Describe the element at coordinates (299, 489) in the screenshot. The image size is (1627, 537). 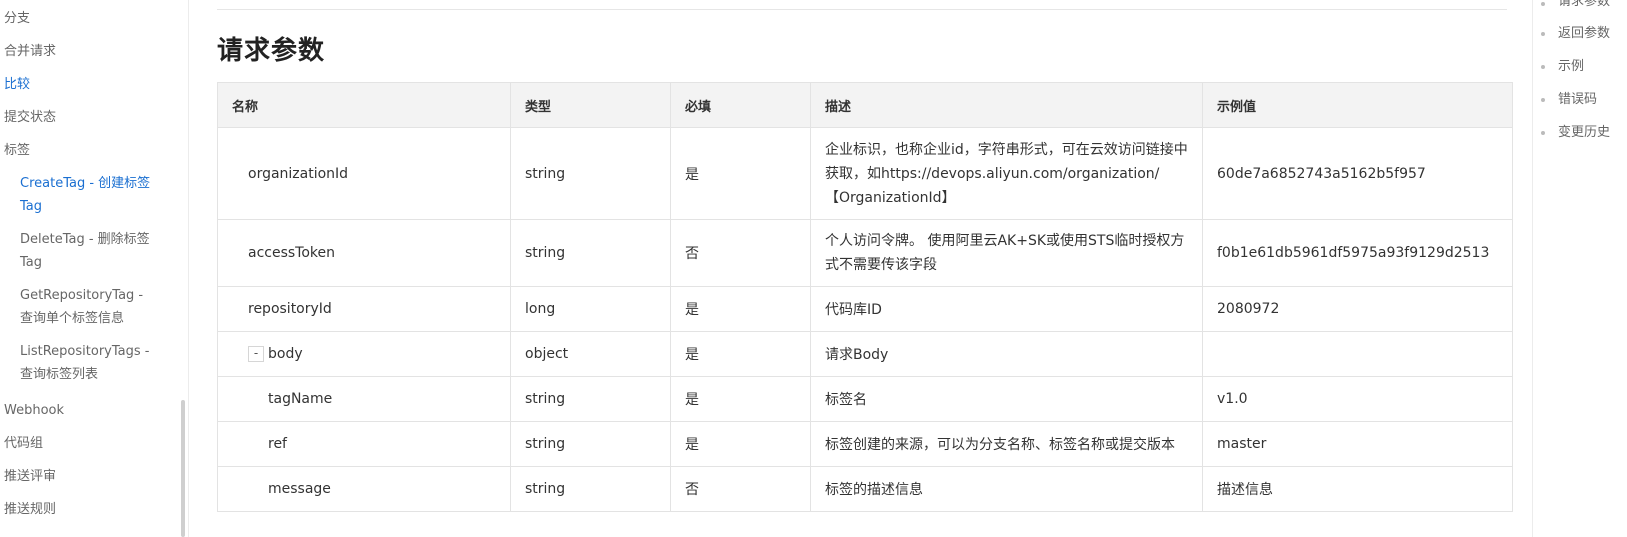
I see `param-name: message` at that location.